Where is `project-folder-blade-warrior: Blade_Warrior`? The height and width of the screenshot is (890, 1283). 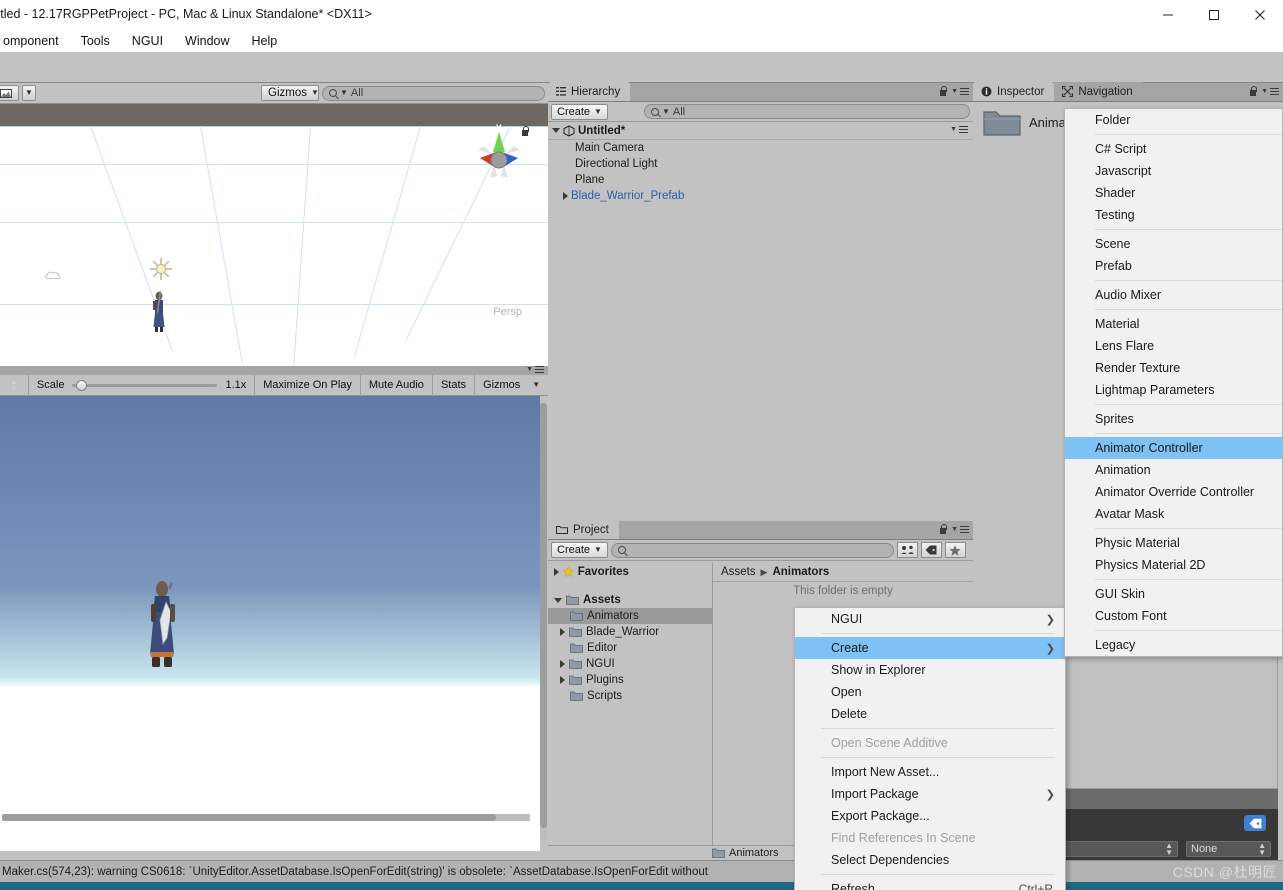 project-folder-blade-warrior: Blade_Warrior is located at coordinates (630, 632).